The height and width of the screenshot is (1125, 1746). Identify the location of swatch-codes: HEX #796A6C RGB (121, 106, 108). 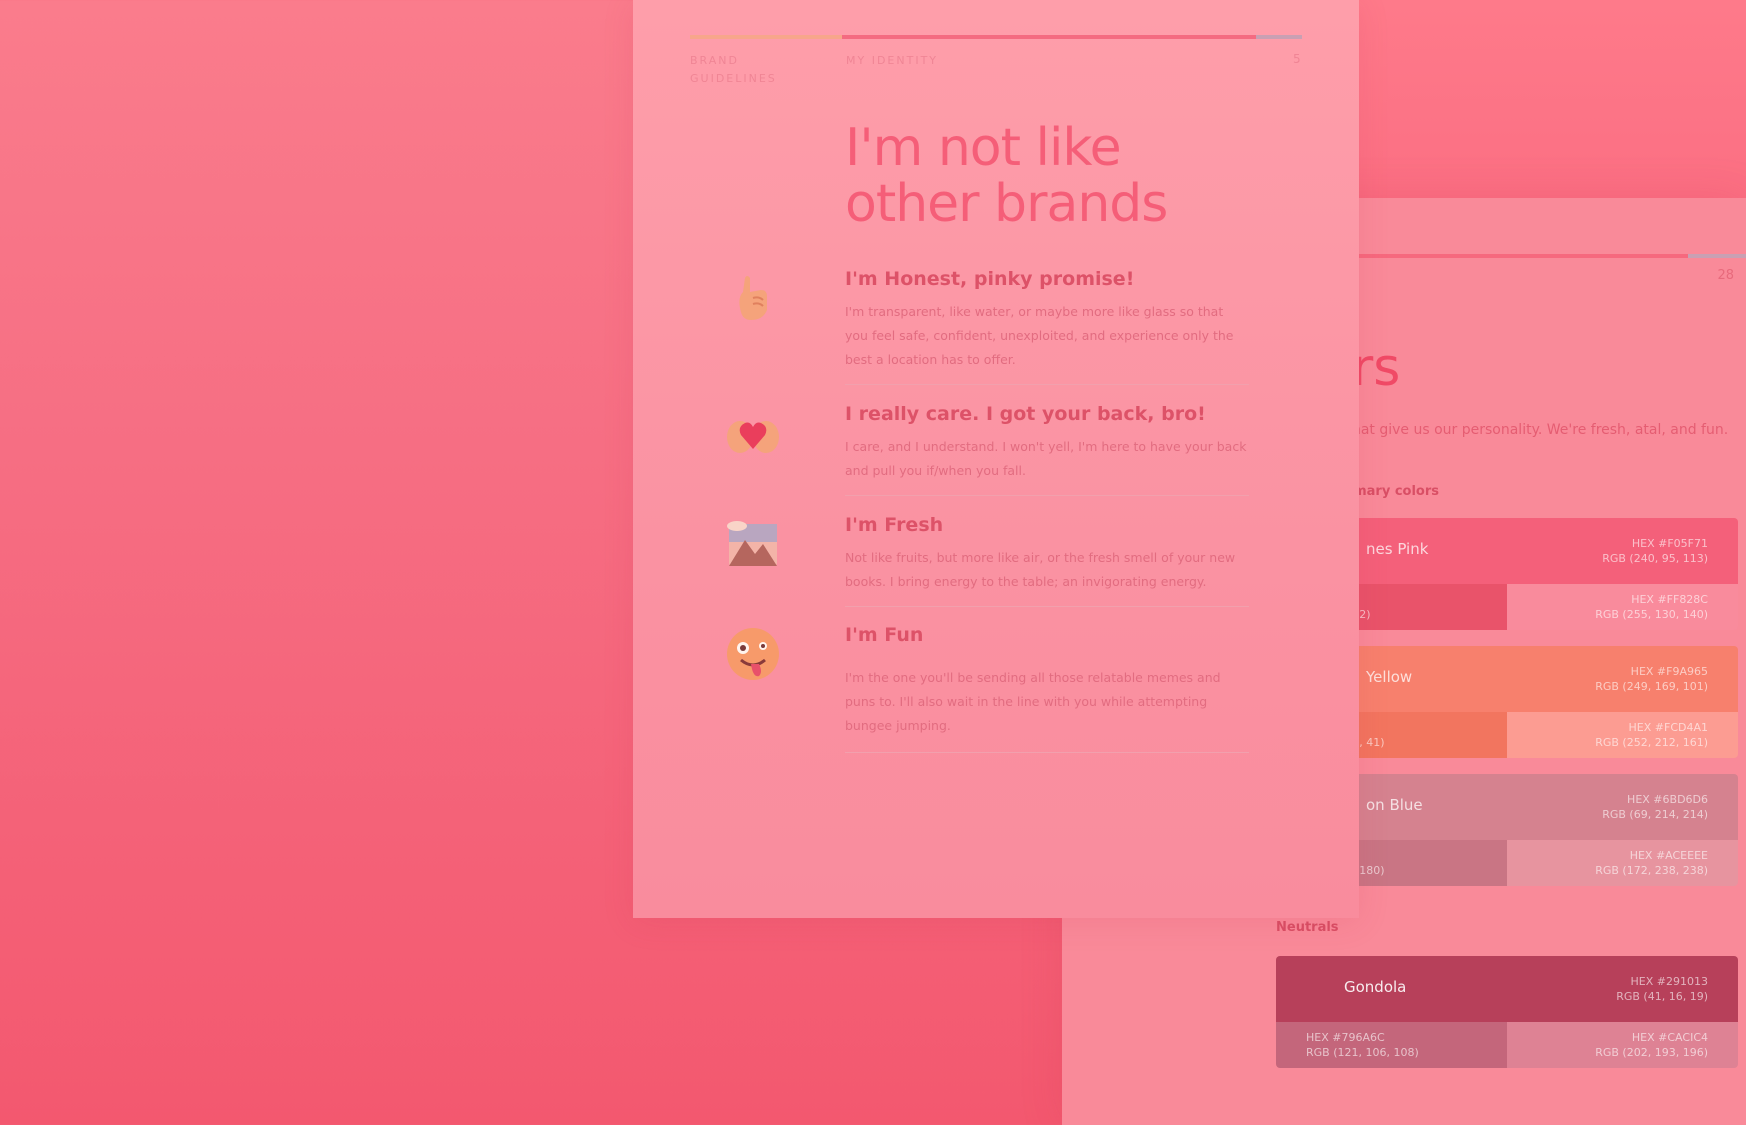
(1362, 1045).